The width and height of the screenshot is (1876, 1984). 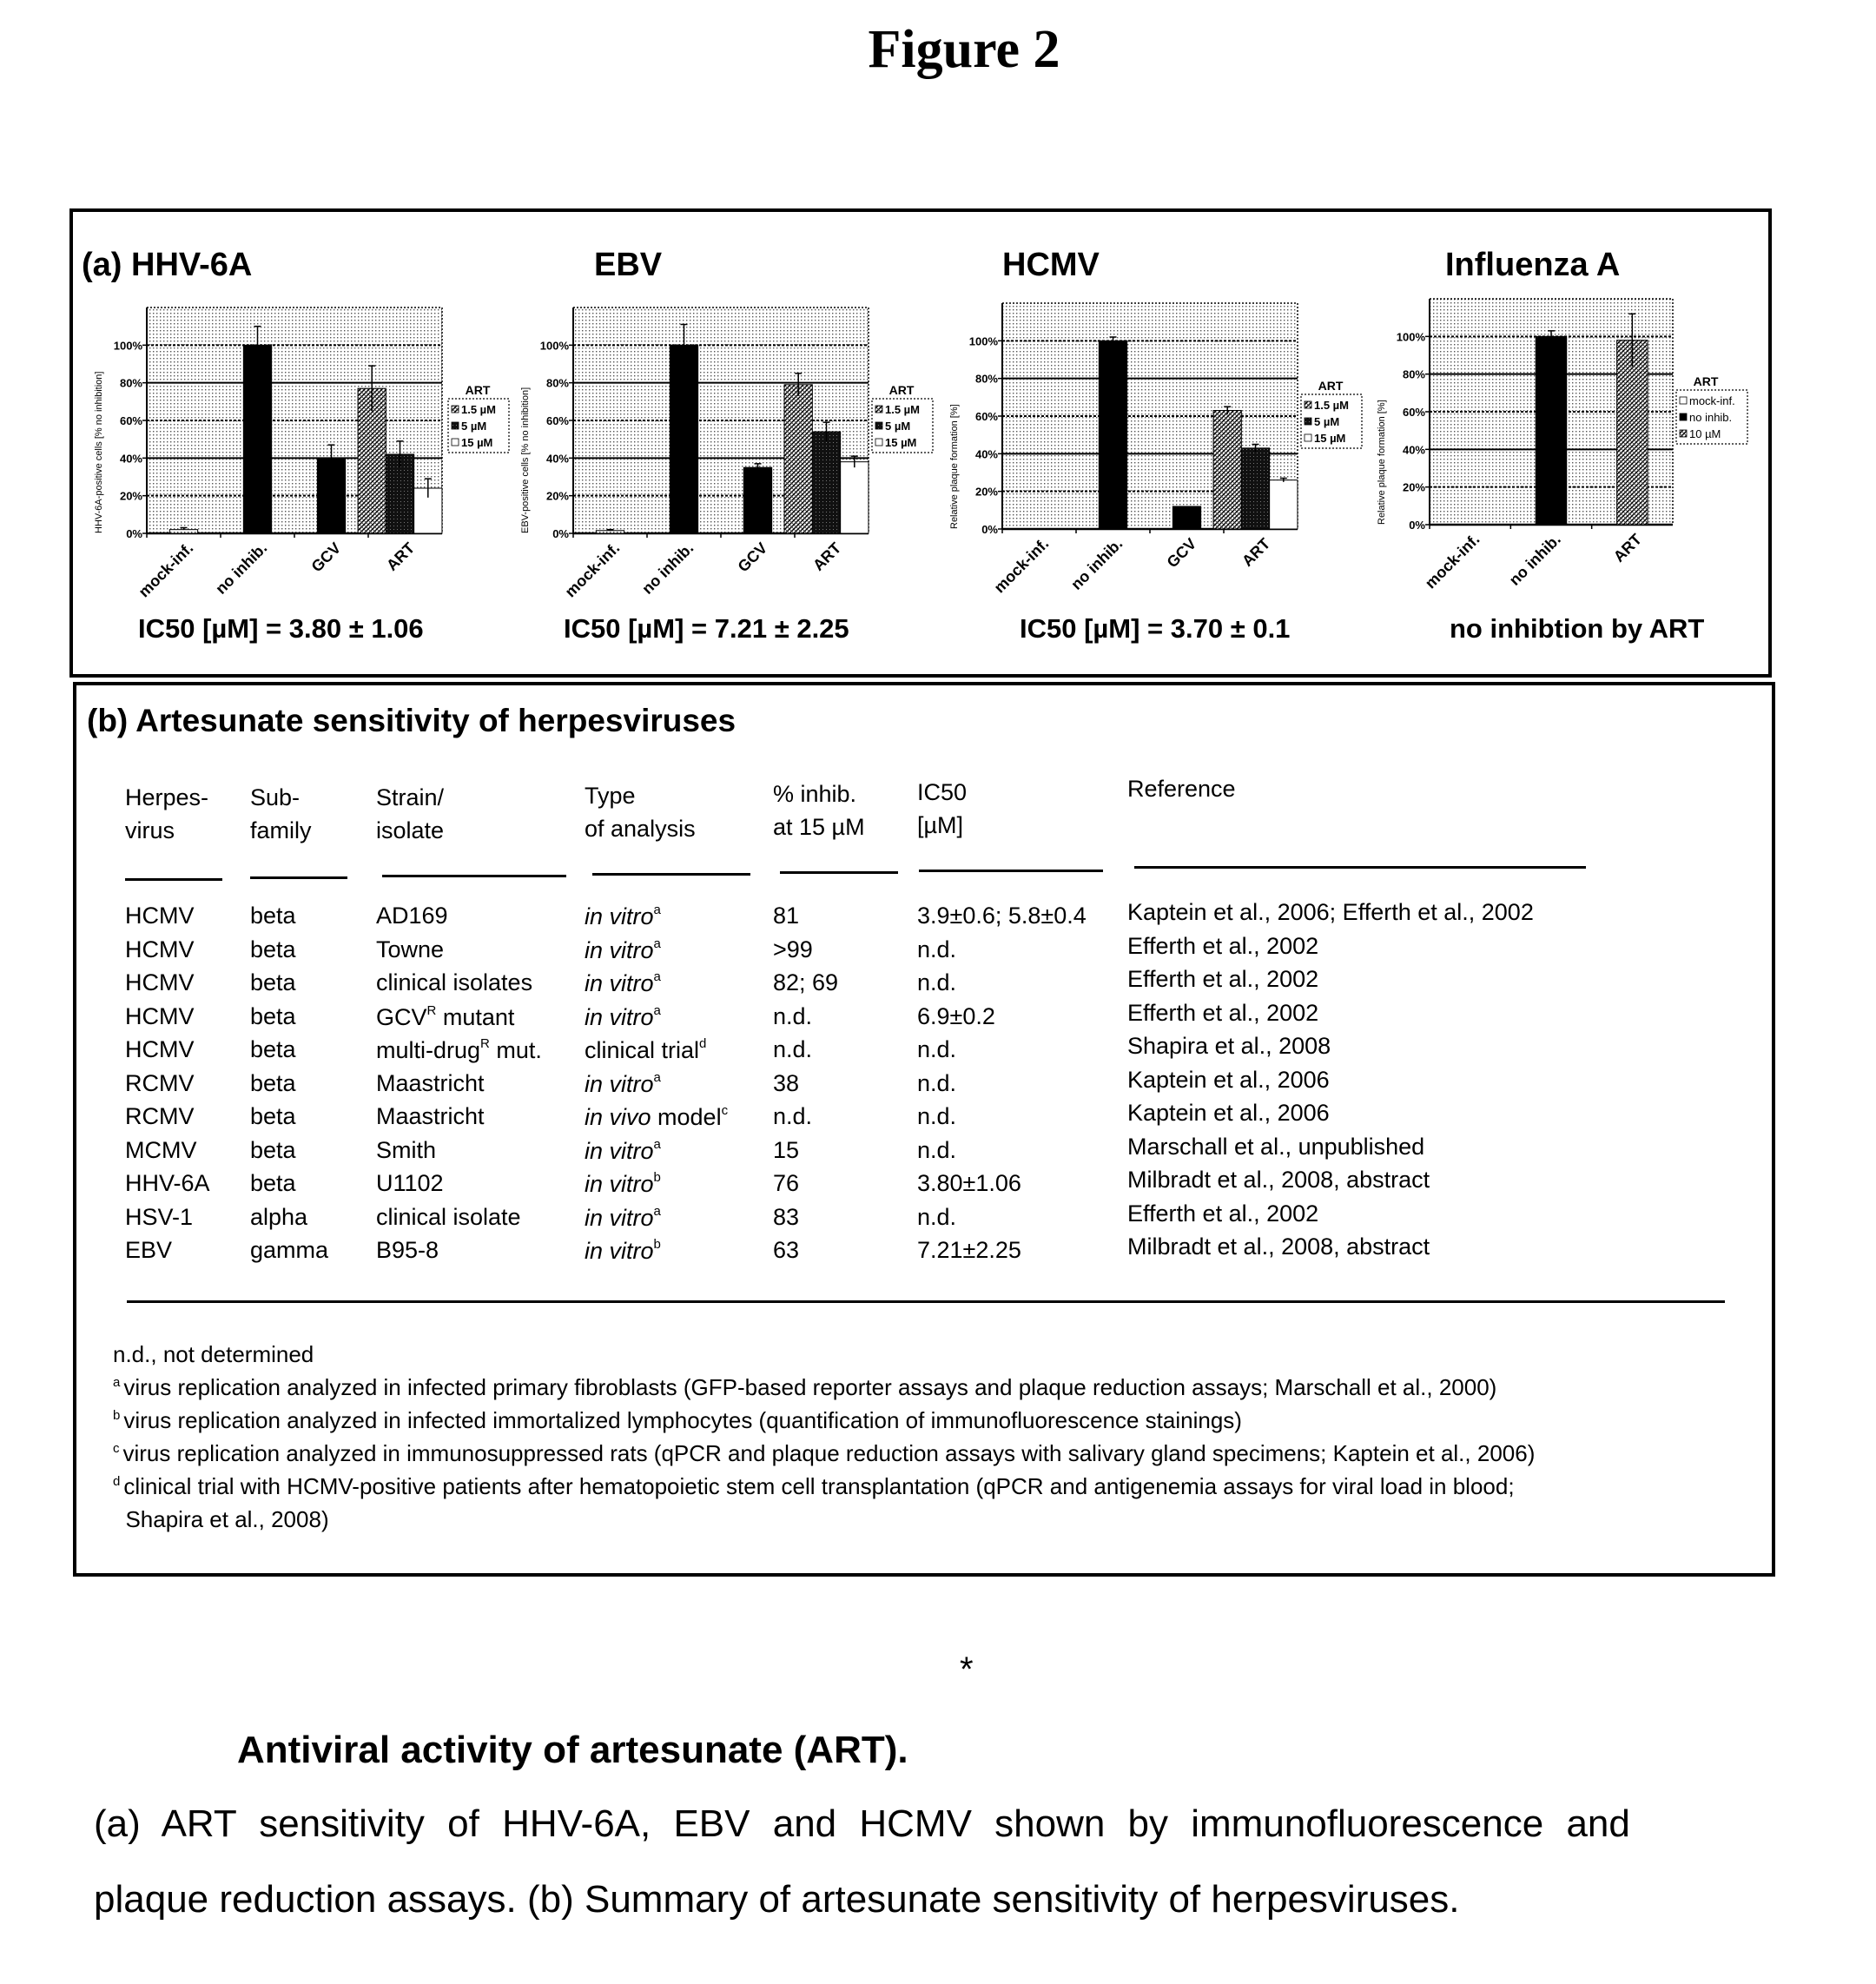 I want to click on y-axis-label: EBV-positive cells [% no inhibition], so click(x=525, y=460).